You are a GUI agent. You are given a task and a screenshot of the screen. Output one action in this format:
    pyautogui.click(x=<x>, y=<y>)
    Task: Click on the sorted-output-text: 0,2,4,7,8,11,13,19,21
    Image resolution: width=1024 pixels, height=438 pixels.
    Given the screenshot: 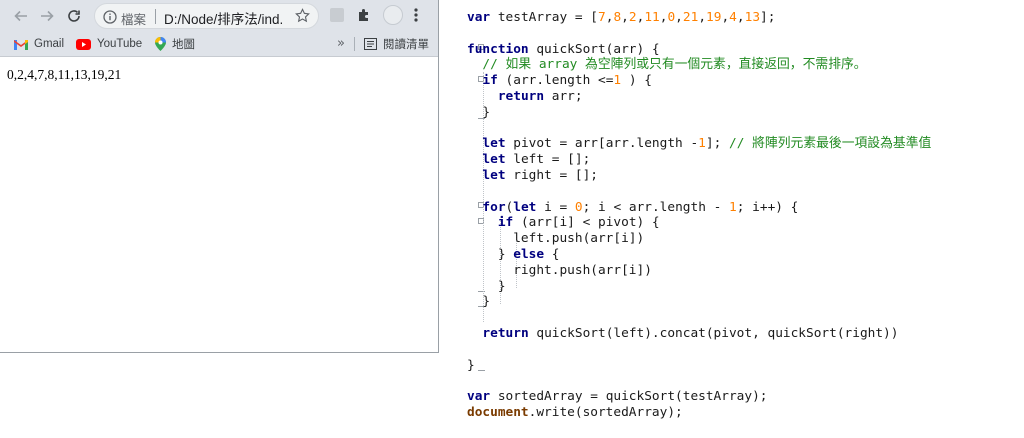 What is the action you would take?
    pyautogui.click(x=64, y=74)
    